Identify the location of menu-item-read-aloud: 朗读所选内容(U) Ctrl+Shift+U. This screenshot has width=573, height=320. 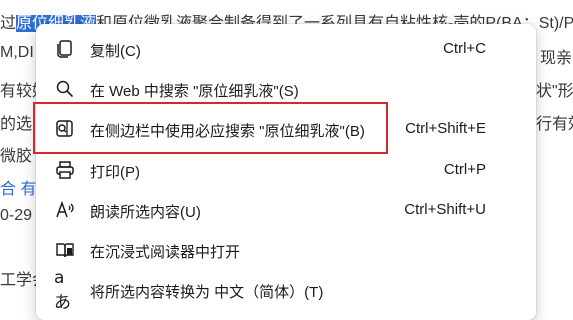
(286, 210).